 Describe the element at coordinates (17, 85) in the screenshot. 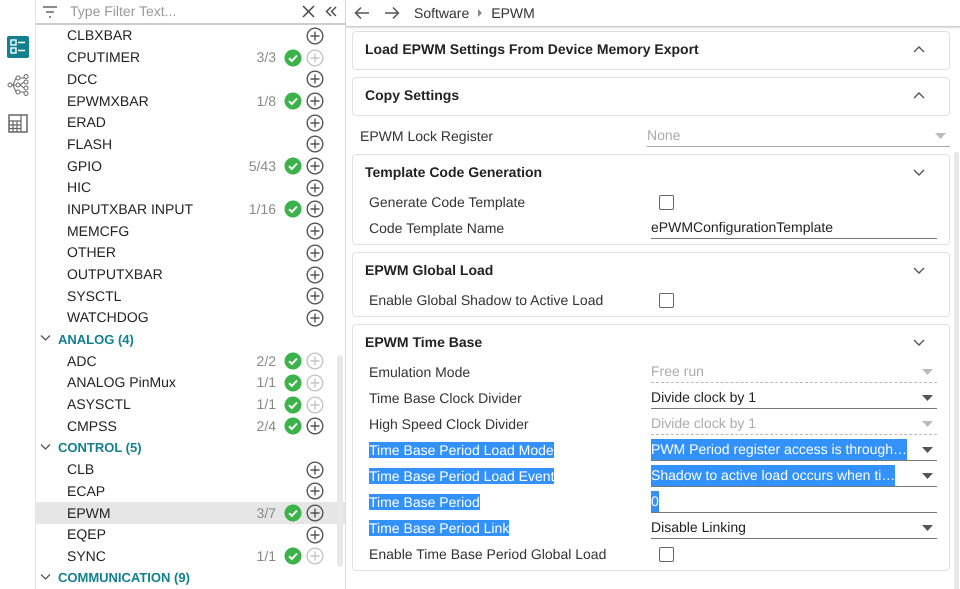

I see `tree-diagram-icon` at that location.